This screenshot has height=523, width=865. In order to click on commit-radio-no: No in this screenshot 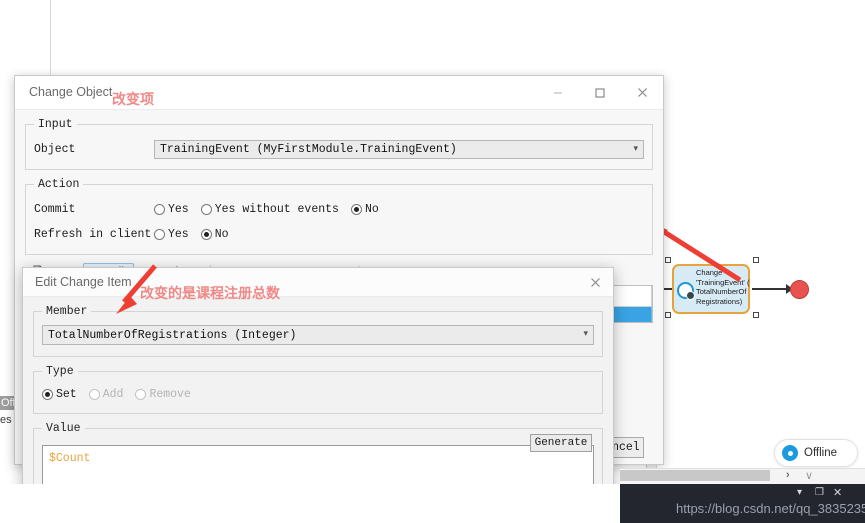, I will do `click(364, 209)`.